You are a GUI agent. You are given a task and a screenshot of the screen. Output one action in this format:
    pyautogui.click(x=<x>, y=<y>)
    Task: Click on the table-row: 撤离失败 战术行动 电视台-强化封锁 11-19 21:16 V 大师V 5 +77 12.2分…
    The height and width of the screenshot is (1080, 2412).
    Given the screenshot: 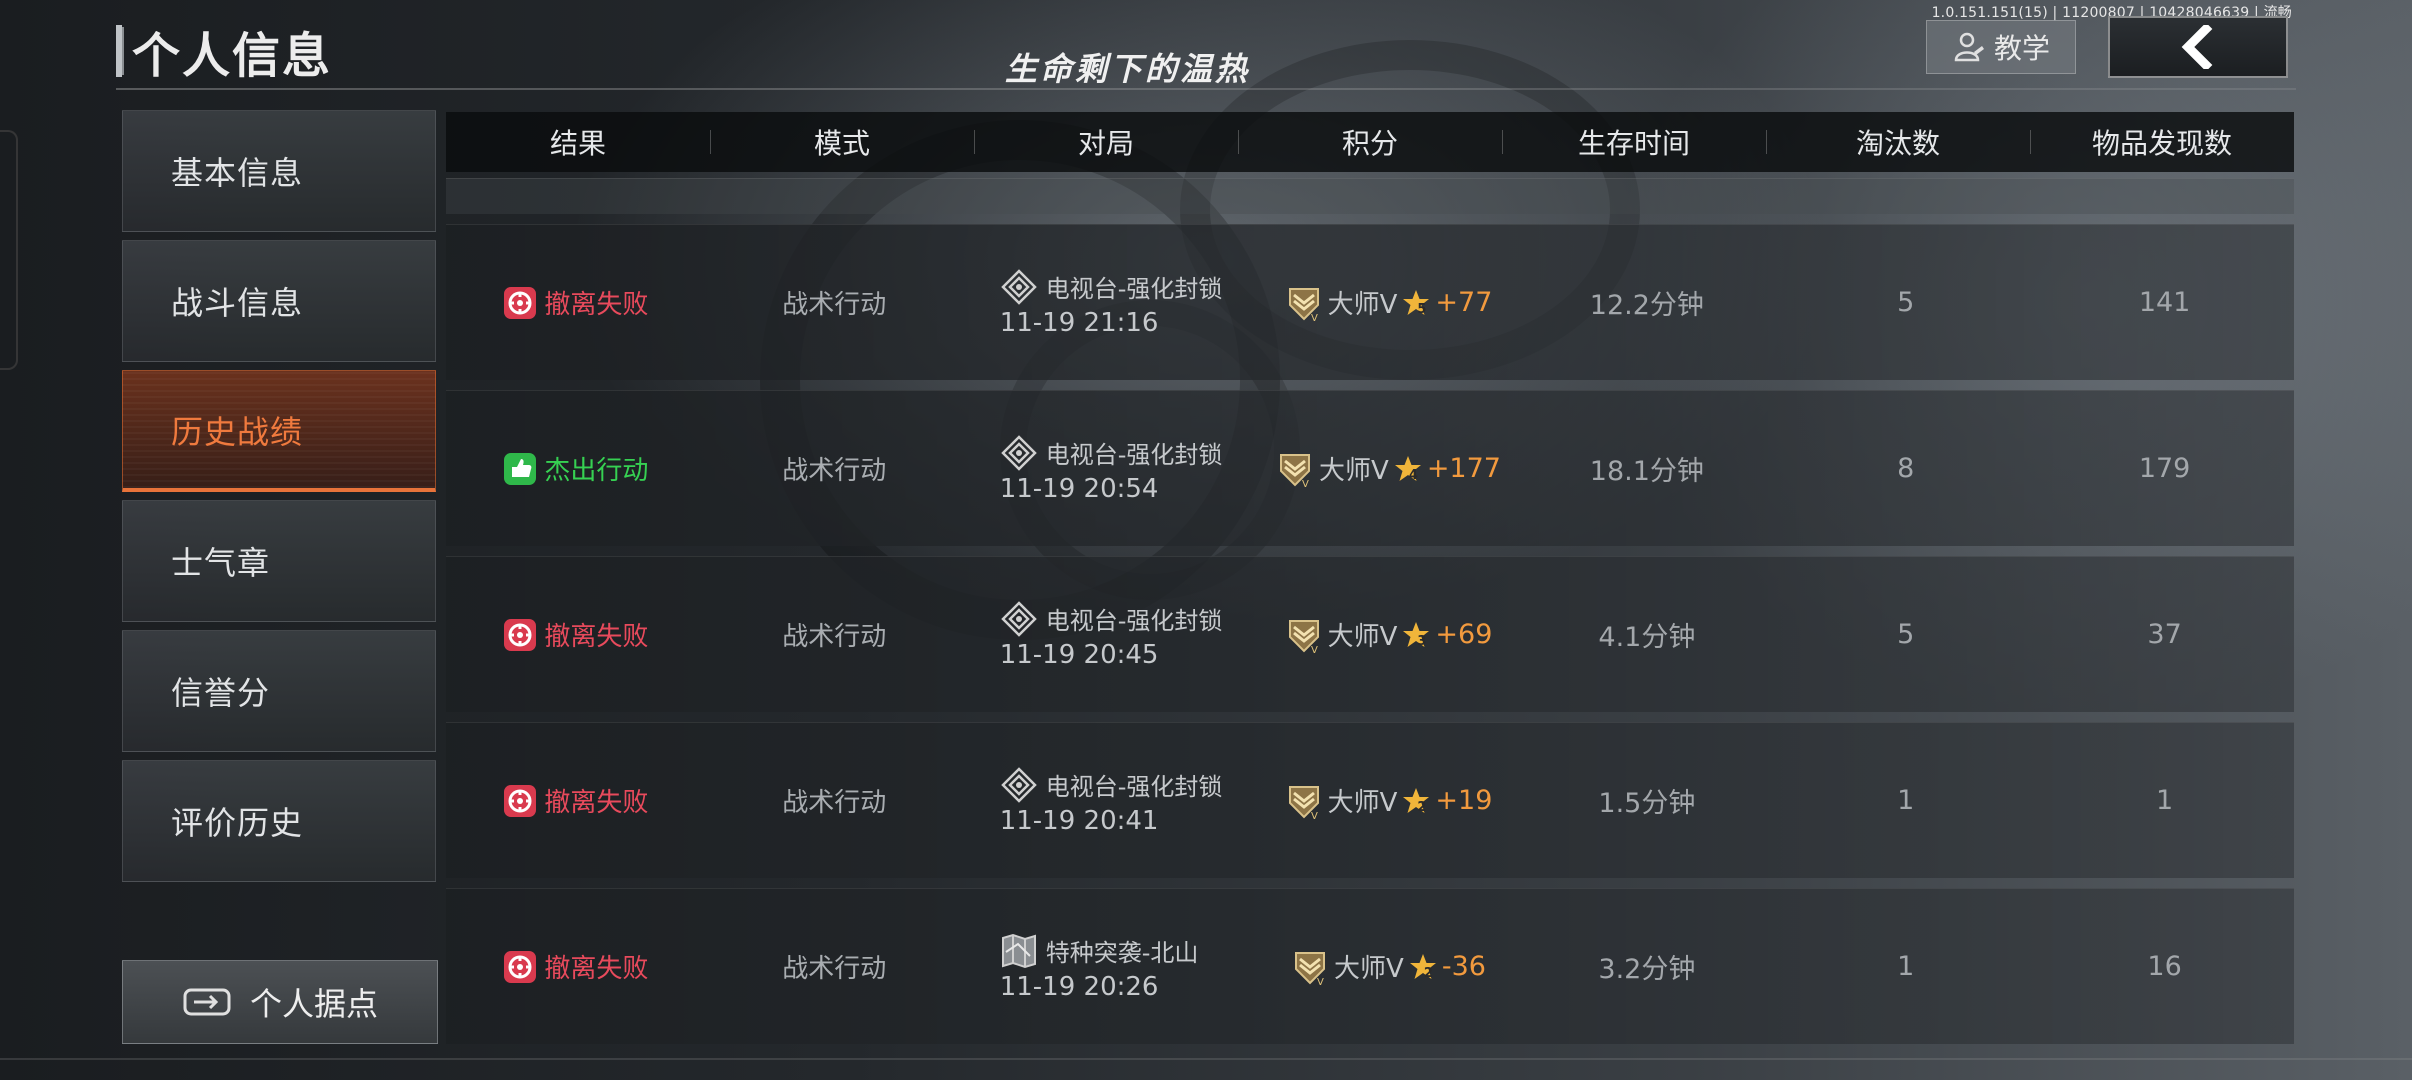 What is the action you would take?
    pyautogui.click(x=1370, y=302)
    